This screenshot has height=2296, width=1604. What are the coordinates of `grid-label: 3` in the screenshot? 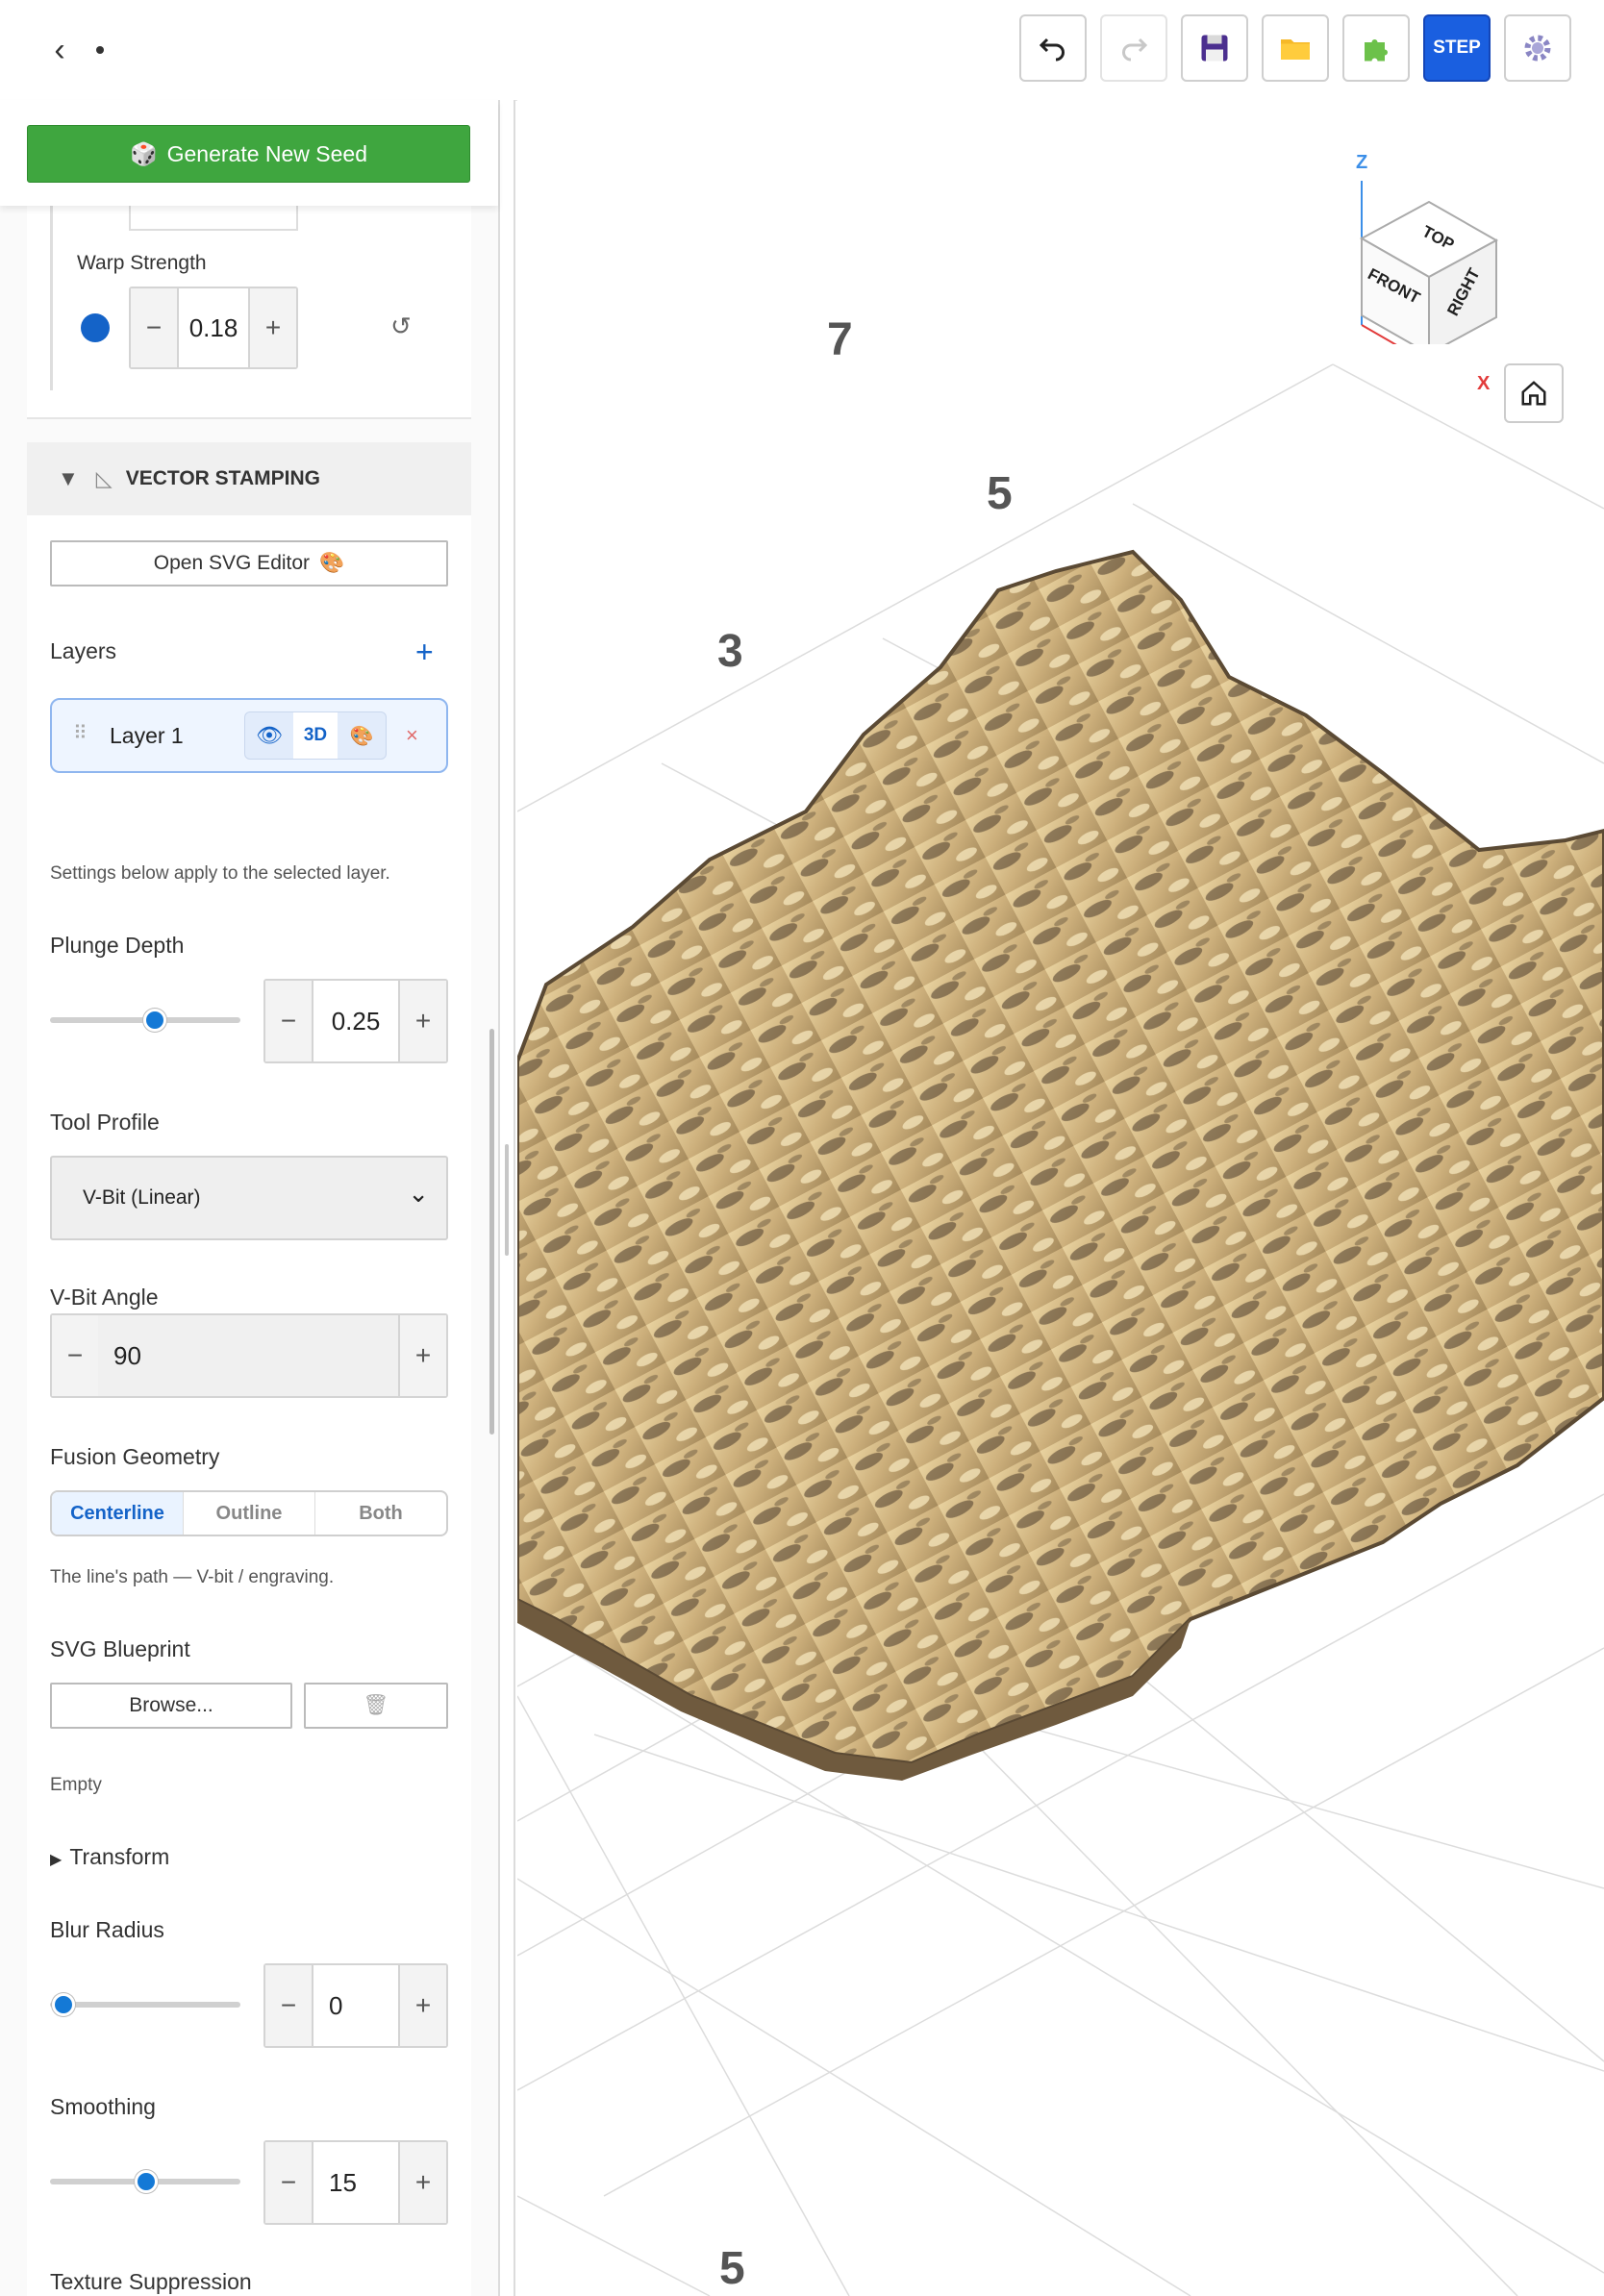 It's located at (730, 651).